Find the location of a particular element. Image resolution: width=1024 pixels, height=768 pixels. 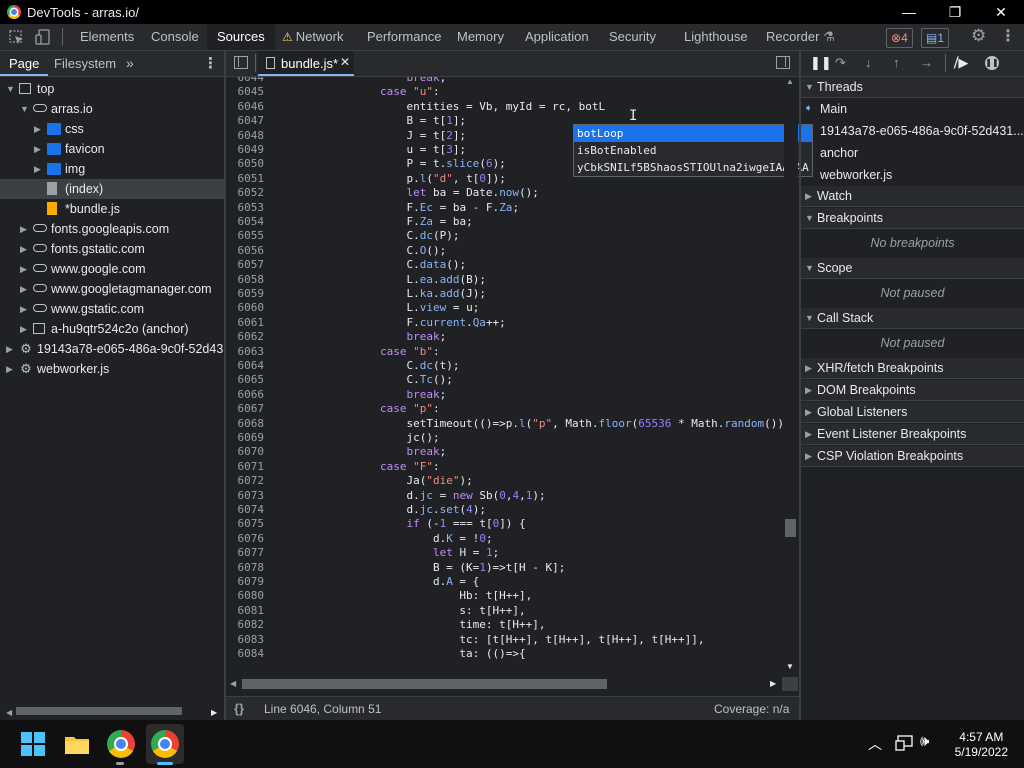

autocomplete-item: botLoop is located at coordinates (693, 133).